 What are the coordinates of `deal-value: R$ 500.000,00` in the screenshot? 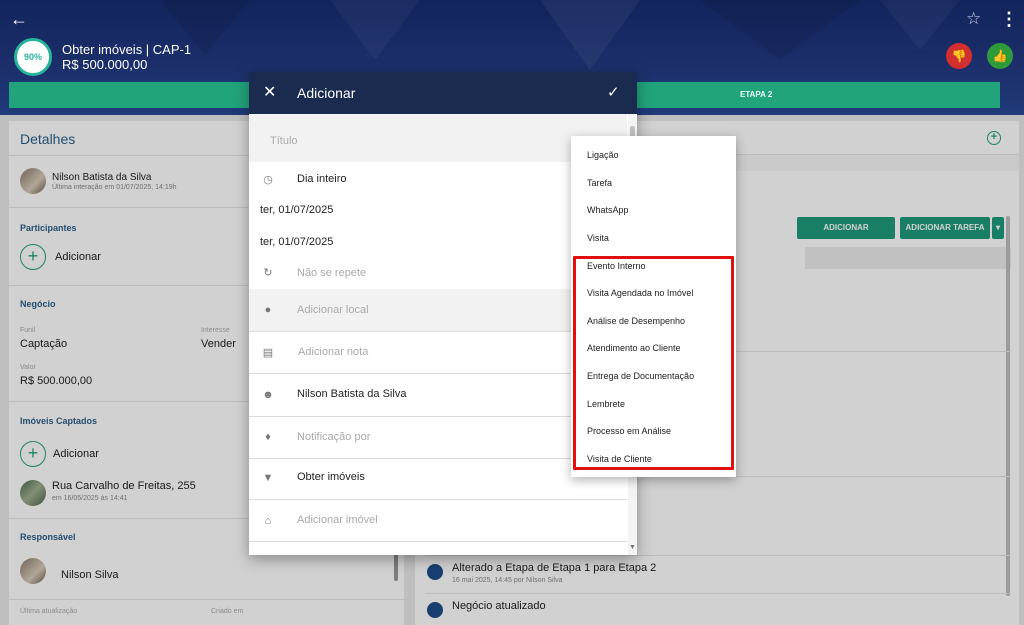 It's located at (105, 64).